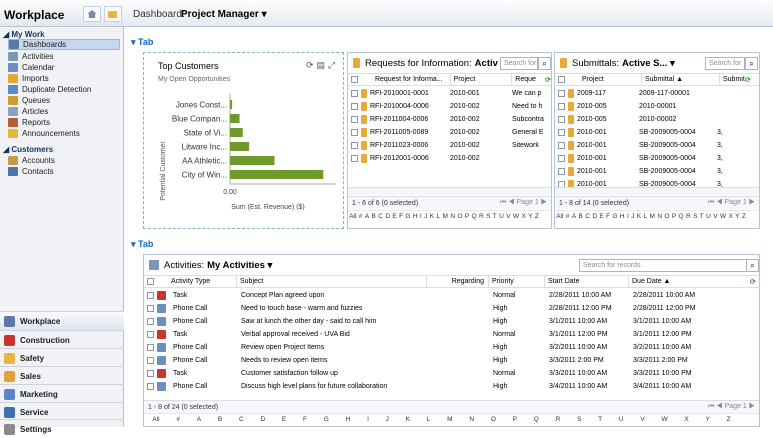 The width and height of the screenshot is (773, 438). I want to click on home-button, so click(92, 14).